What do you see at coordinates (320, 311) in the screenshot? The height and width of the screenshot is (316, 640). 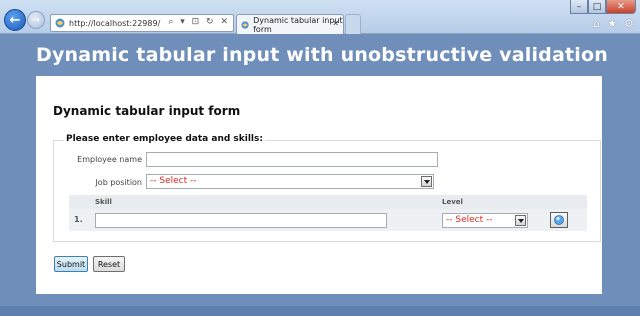 I see `page-footer-band` at bounding box center [320, 311].